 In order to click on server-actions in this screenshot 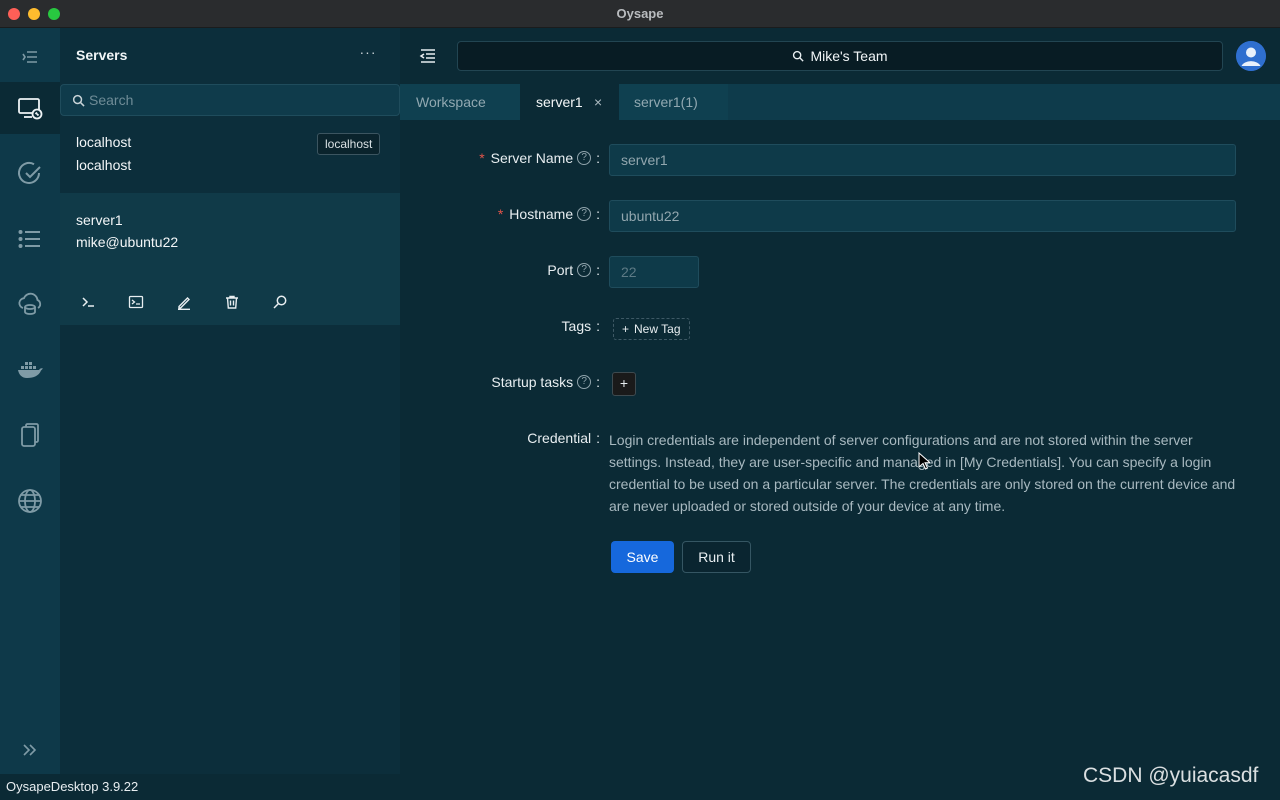, I will do `click(230, 304)`.